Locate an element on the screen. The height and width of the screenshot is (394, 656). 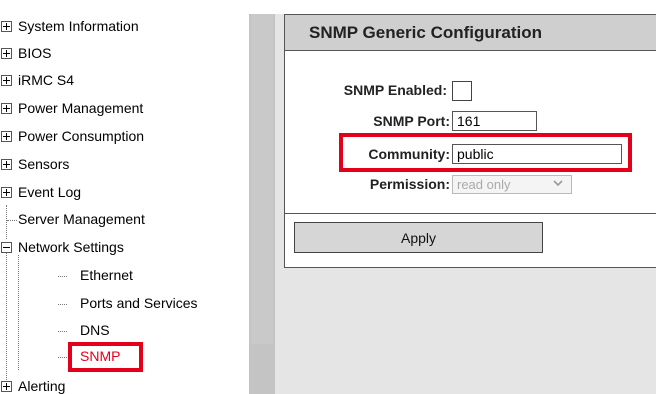
sidebar-item-label: Server Management is located at coordinates (81, 219).